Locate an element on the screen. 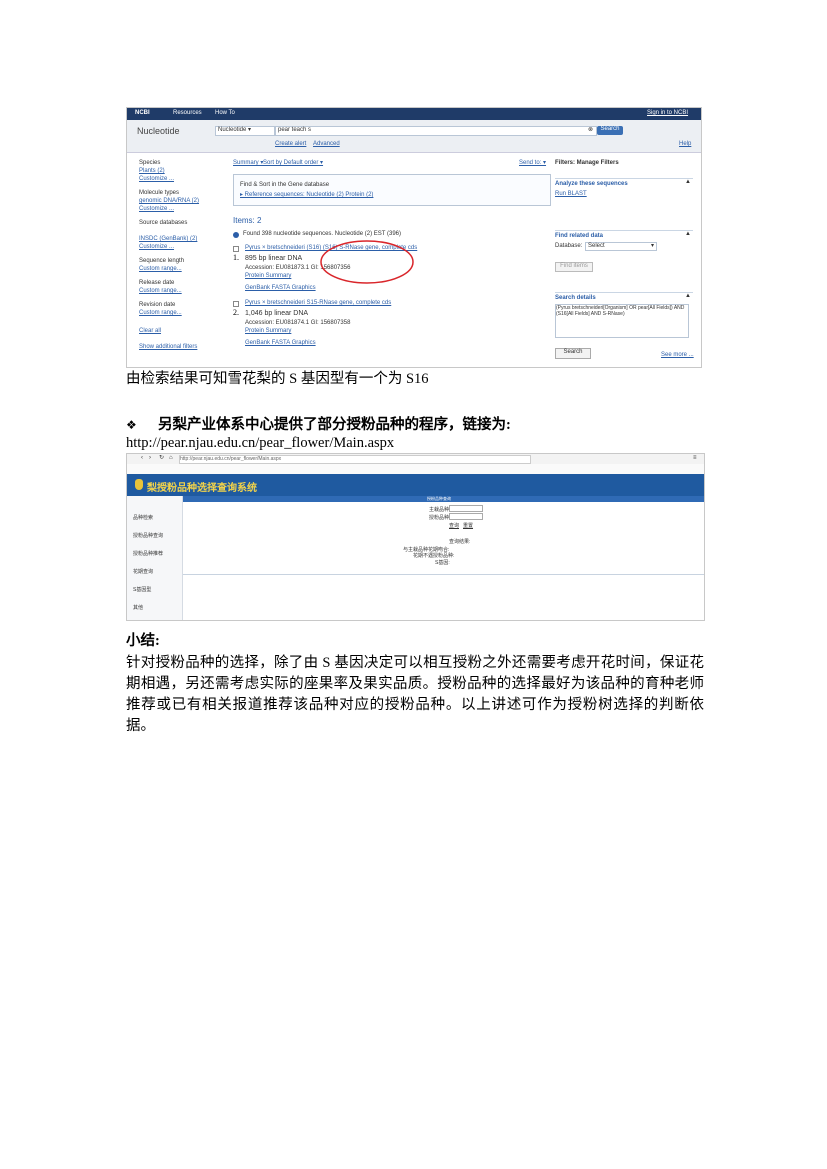 This screenshot has width=827, height=1169. moltypes-heading: Molecule types is located at coordinates (159, 193).